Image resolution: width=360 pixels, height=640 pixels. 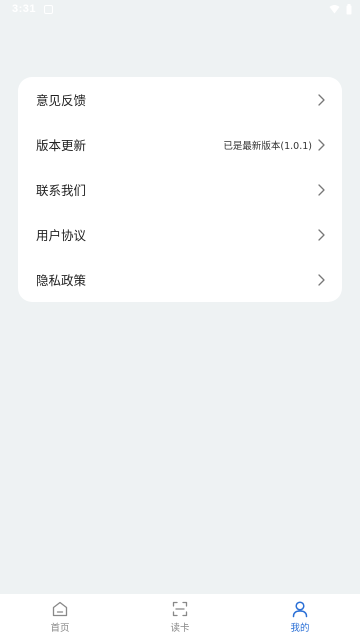 What do you see at coordinates (60, 628) in the screenshot?
I see `tab-label: 首页` at bounding box center [60, 628].